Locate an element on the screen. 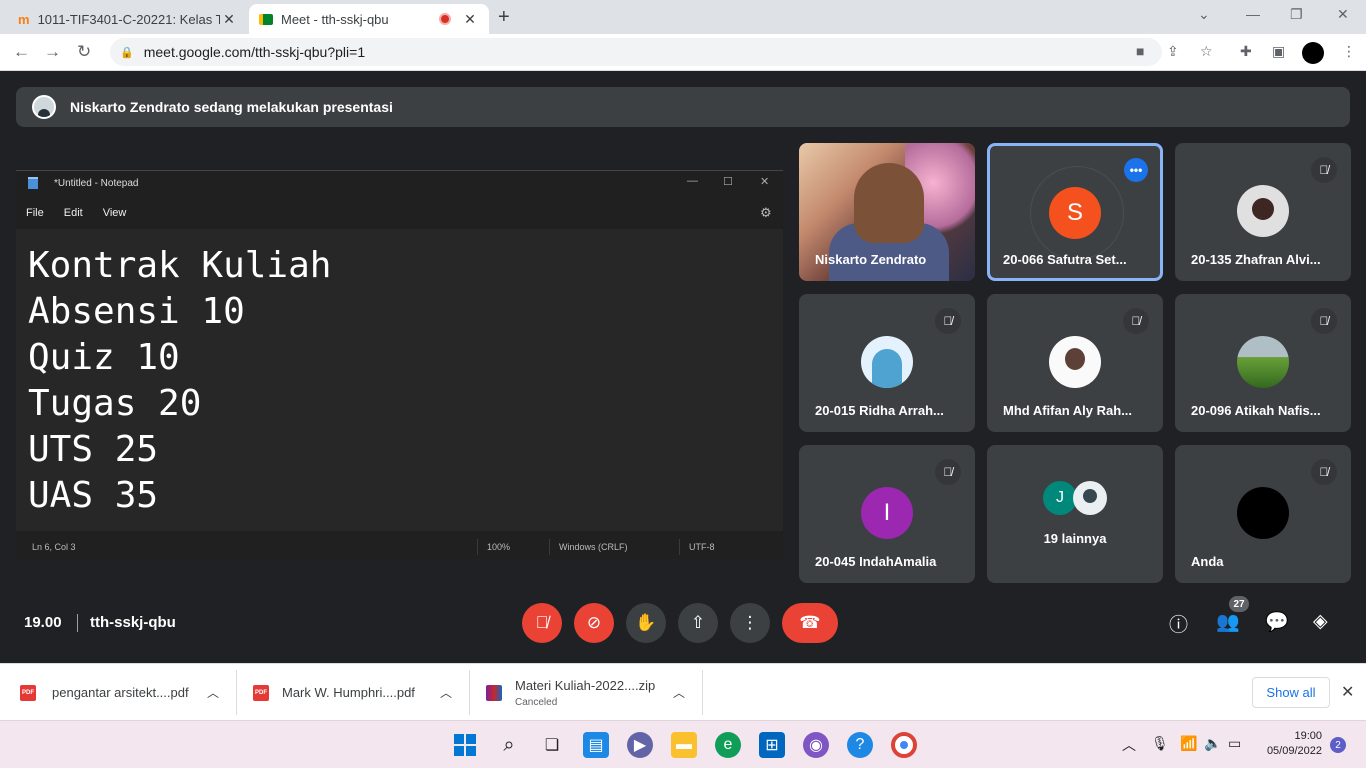 This screenshot has width=1366, height=768. close-icon: ✕ is located at coordinates (1347, 692).